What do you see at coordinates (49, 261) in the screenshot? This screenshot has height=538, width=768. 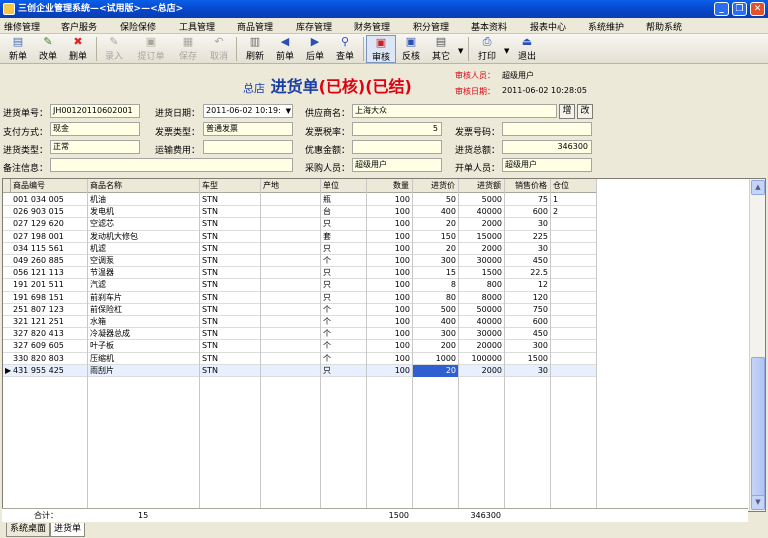 I see `cell-code: 049 260 885` at bounding box center [49, 261].